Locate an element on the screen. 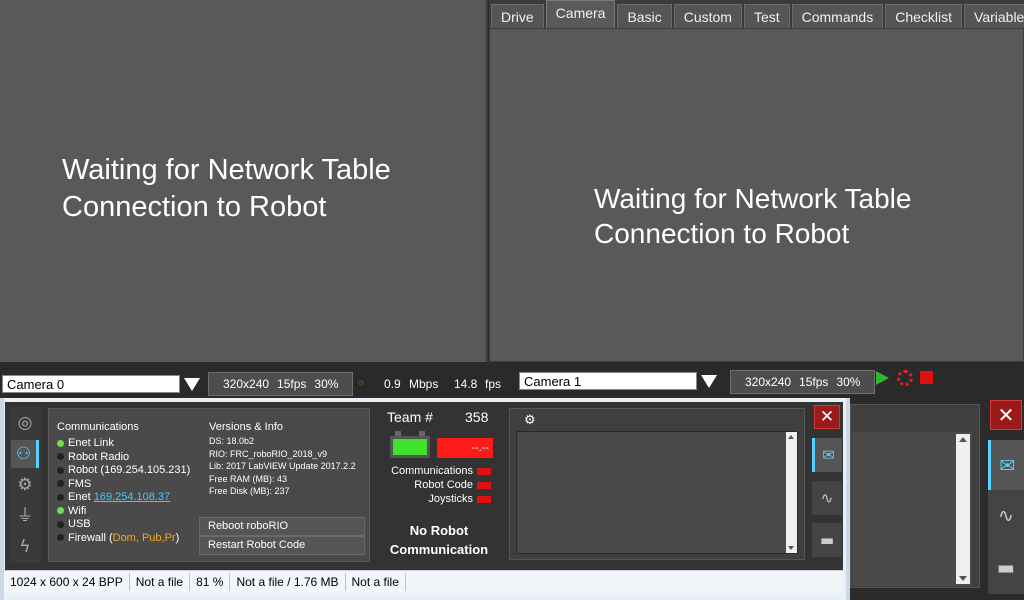 The width and height of the screenshot is (1024, 600). gear-icon: ⚙ is located at coordinates (25, 485).